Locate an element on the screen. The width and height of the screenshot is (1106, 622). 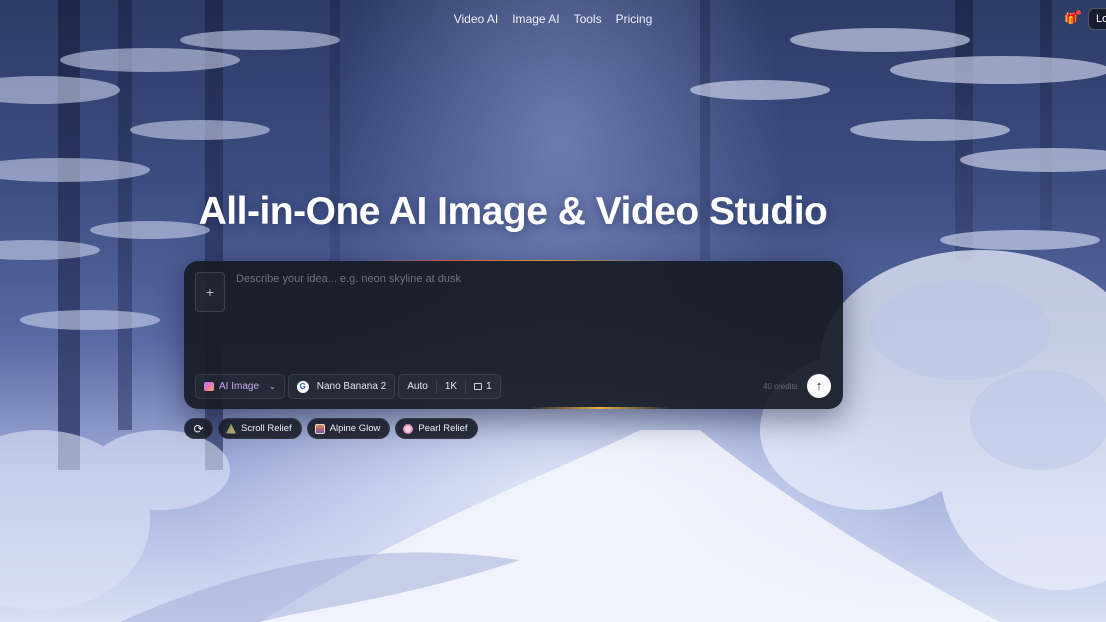
image-count-label: 1 is located at coordinates (489, 386).